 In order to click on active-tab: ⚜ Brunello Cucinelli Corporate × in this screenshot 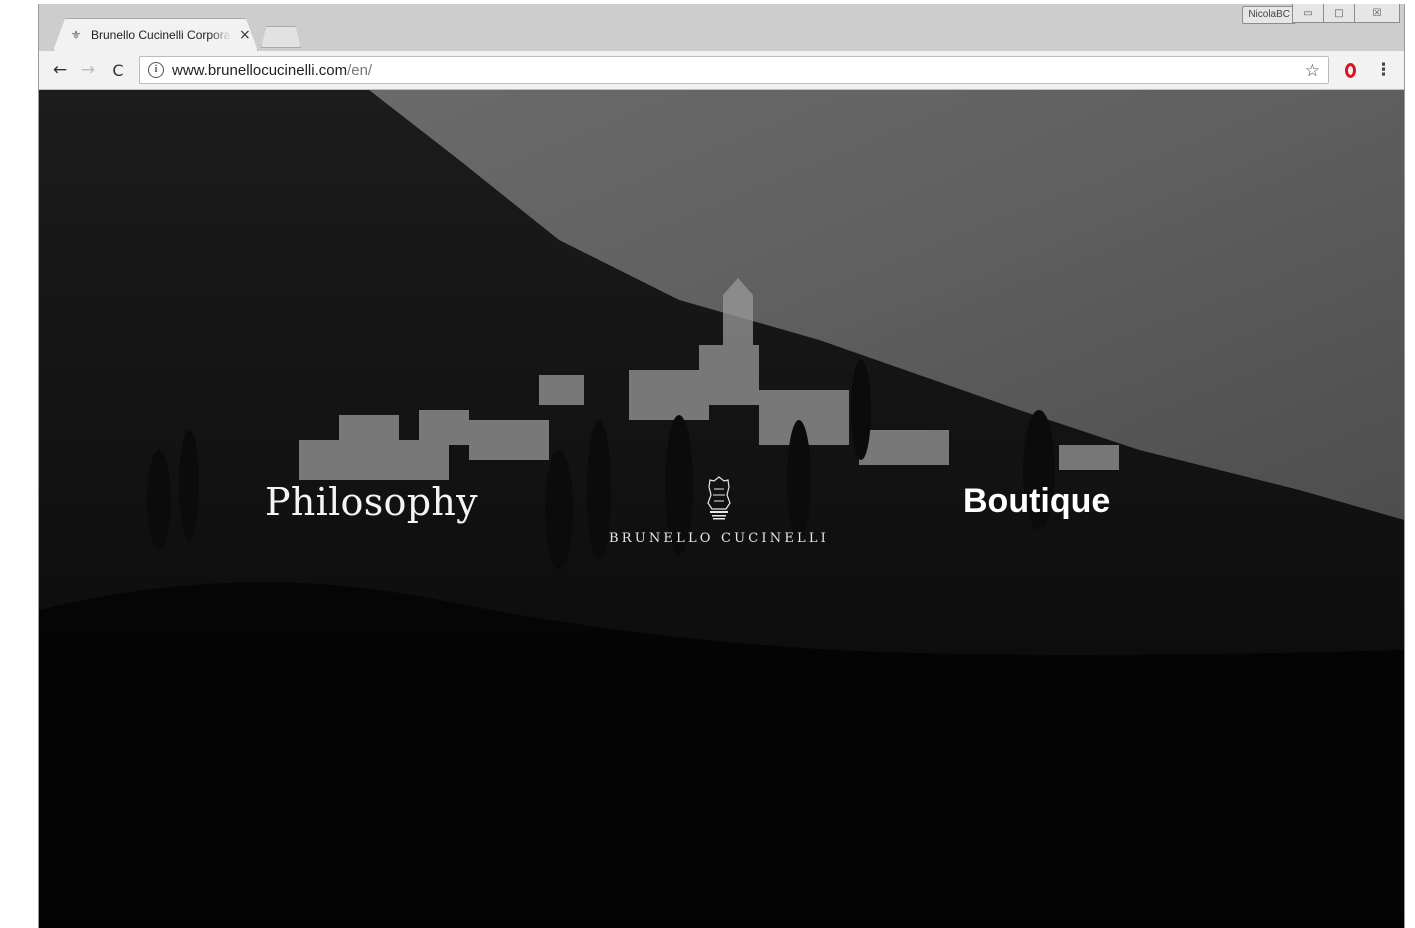, I will do `click(155, 34)`.